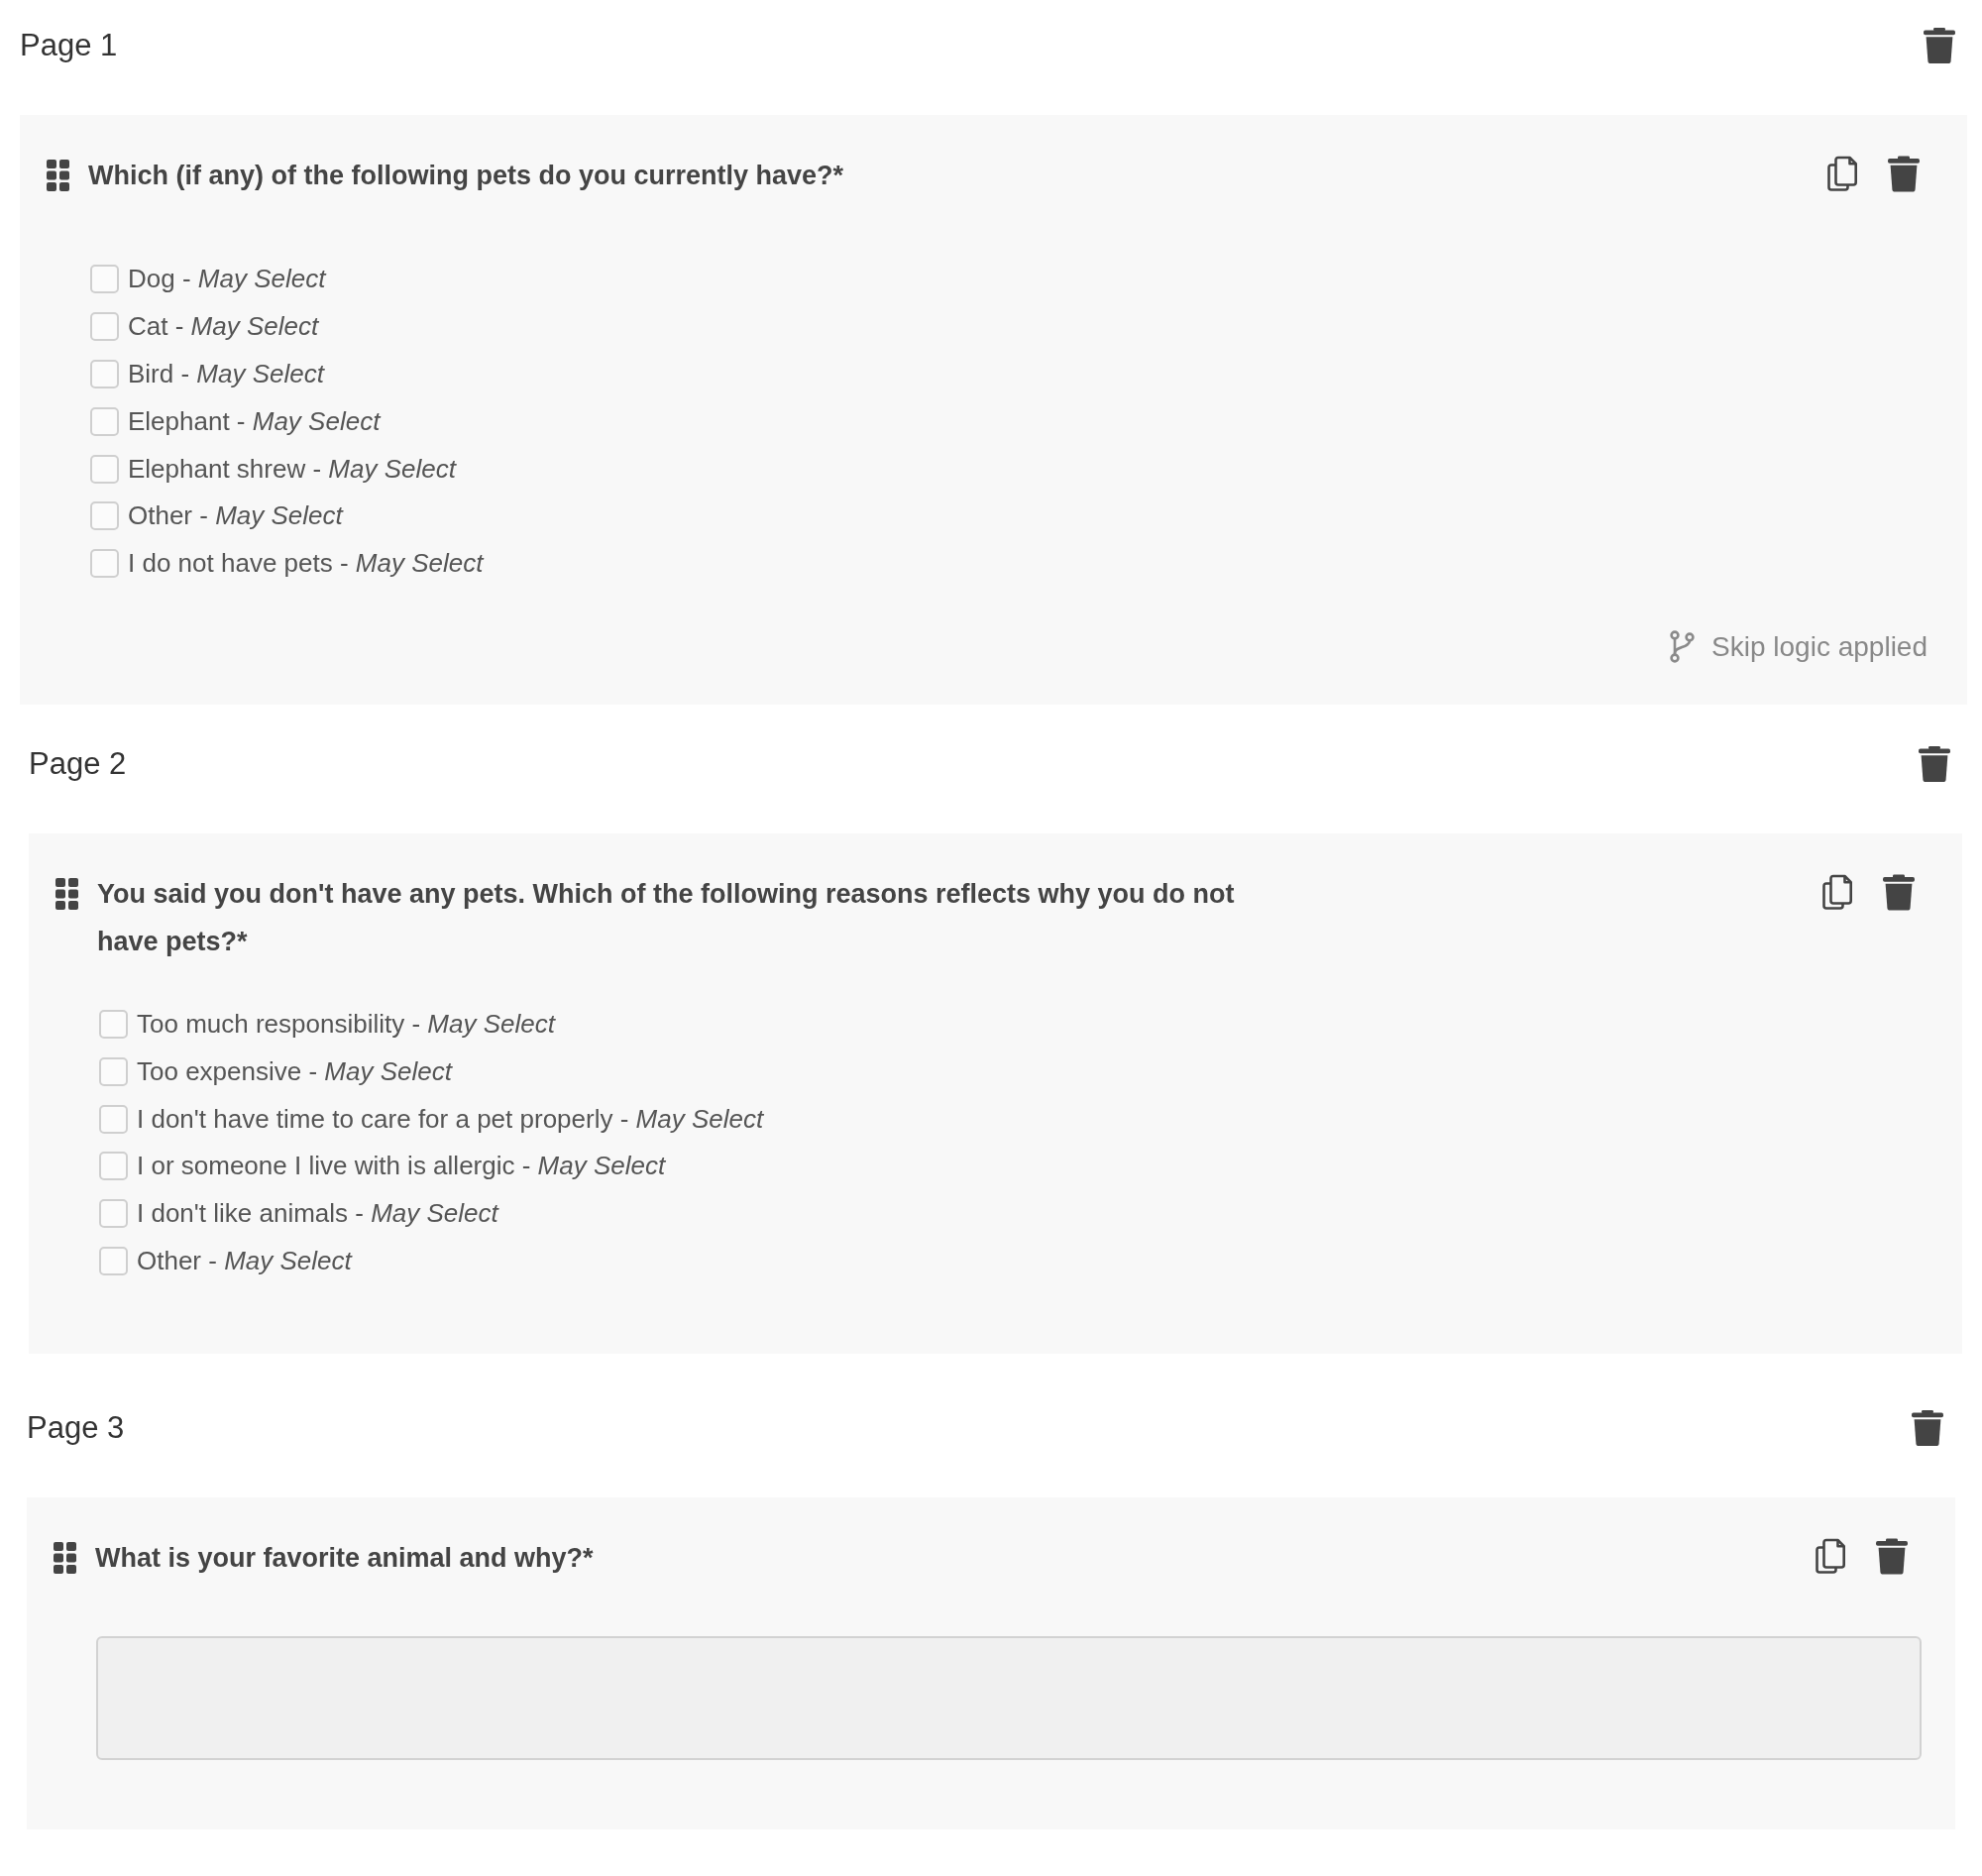 The height and width of the screenshot is (1876, 1982). I want to click on skip-logic-label: Skip logic applied, so click(1819, 646).